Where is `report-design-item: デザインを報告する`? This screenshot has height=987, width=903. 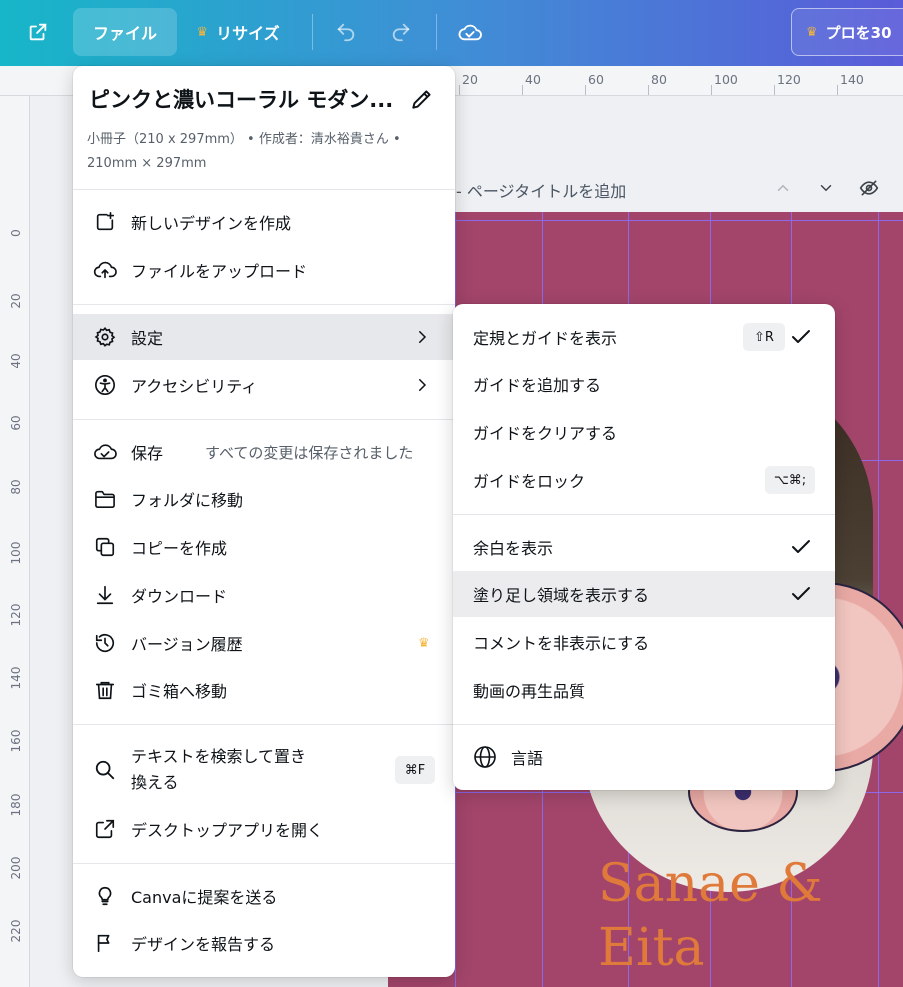 report-design-item: デザインを報告する is located at coordinates (264, 943).